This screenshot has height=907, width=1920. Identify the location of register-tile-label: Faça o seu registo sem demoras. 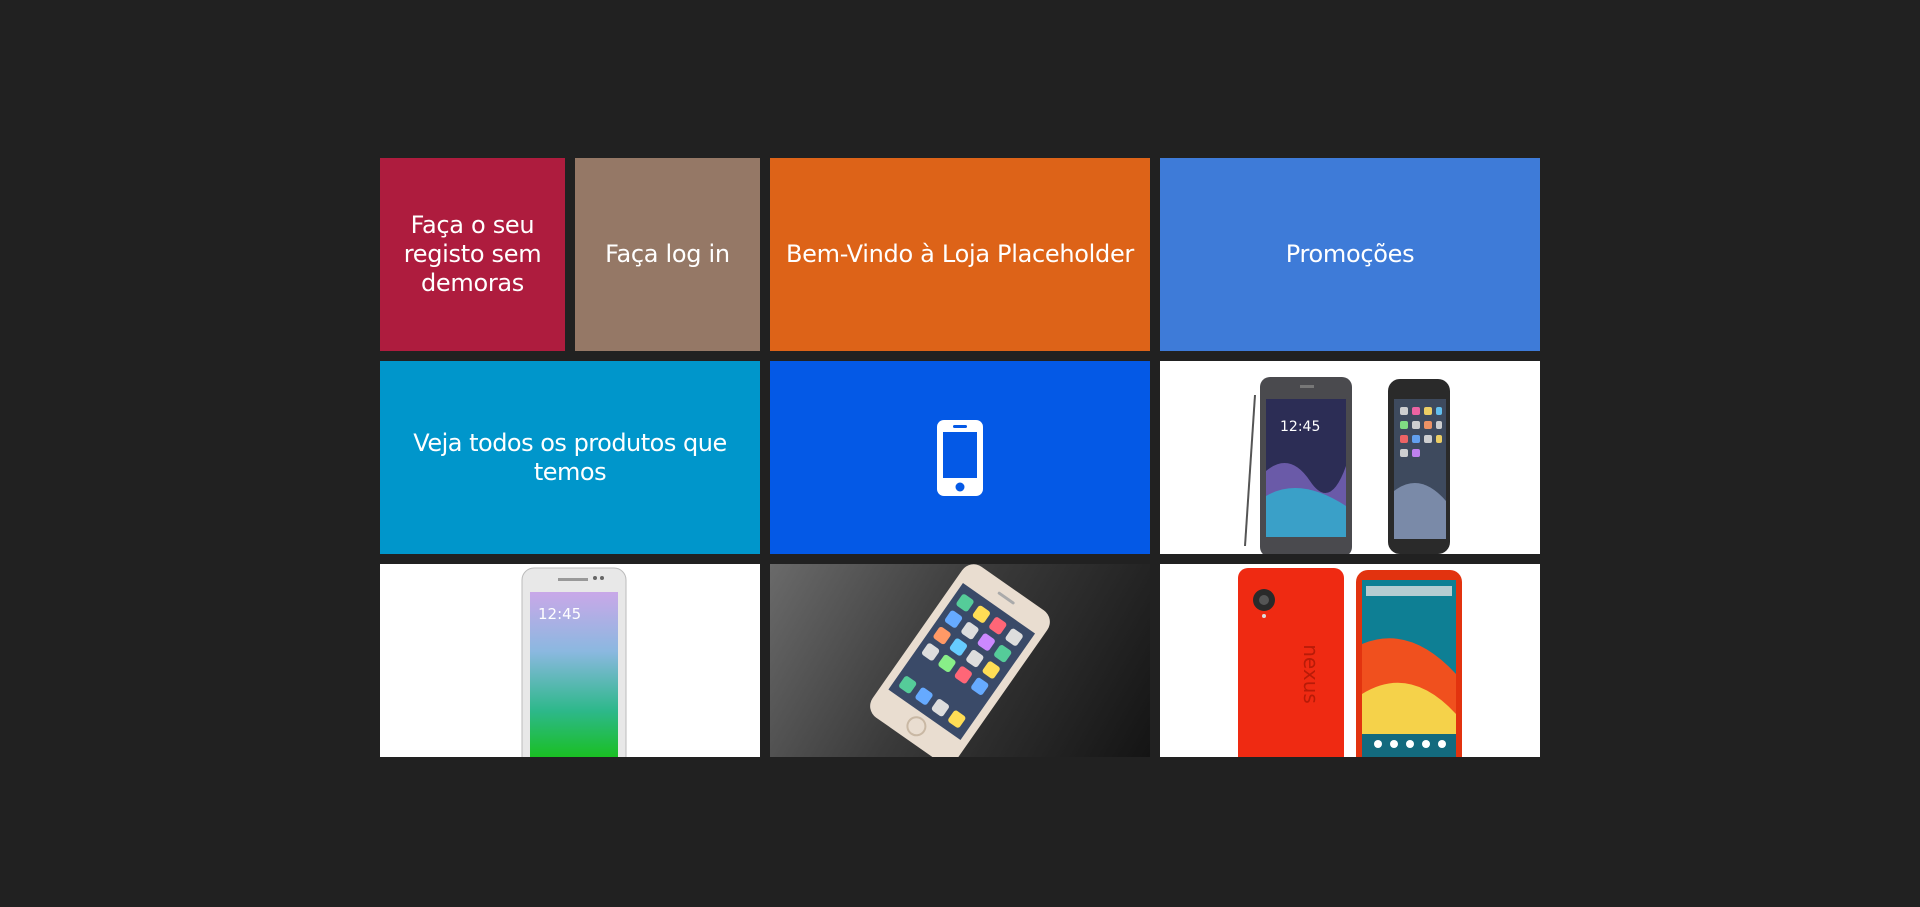
(472, 254).